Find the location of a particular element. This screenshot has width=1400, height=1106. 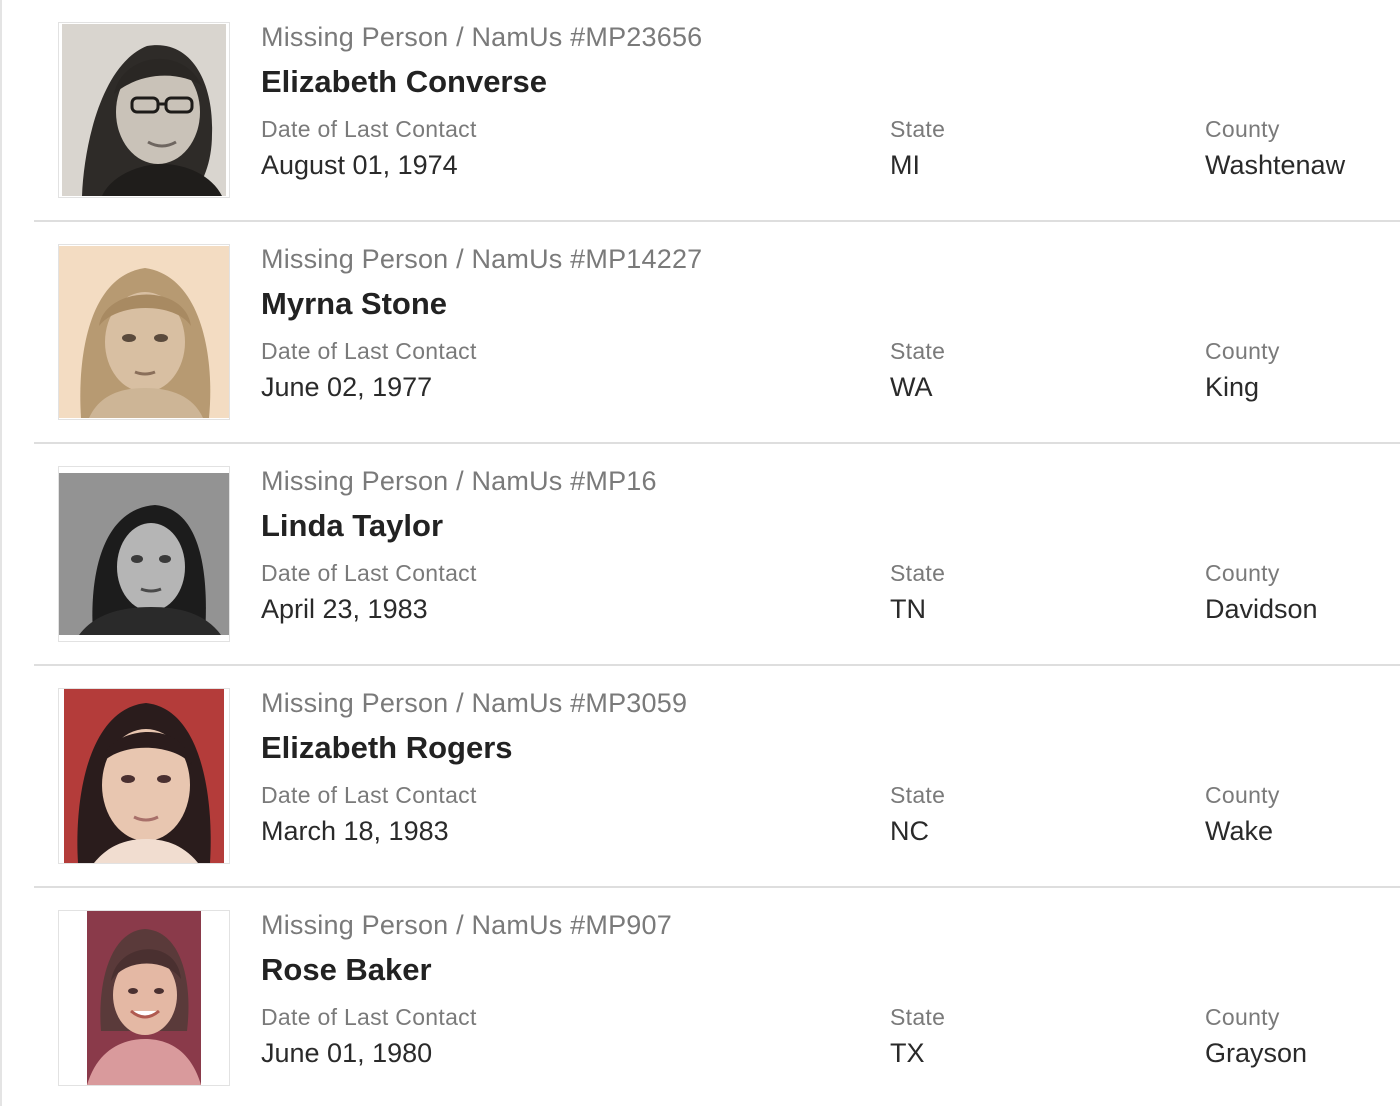

case-name: Elizabeth Rogers is located at coordinates (387, 748).